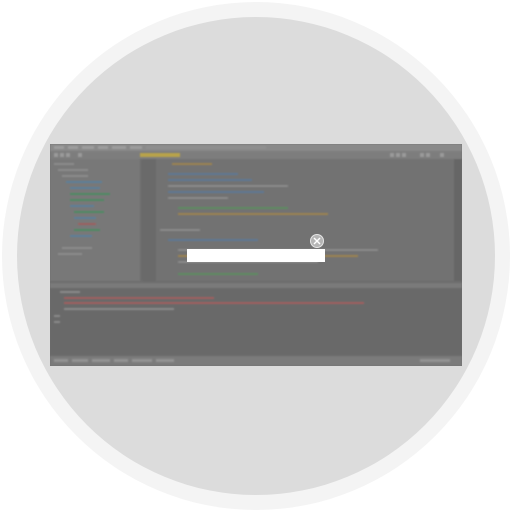 This screenshot has width=512, height=512. What do you see at coordinates (256, 147) in the screenshot?
I see `menu-bar` at bounding box center [256, 147].